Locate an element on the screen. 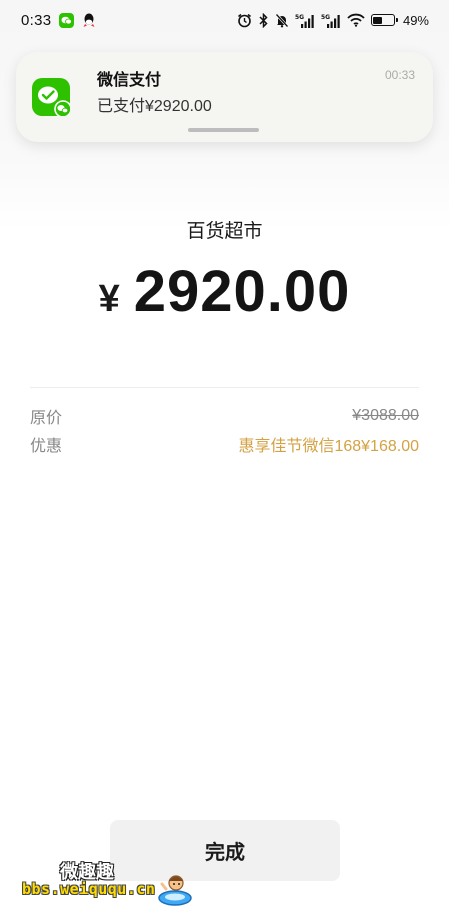 This screenshot has height=920, width=449. battery-percent: 49% is located at coordinates (415, 20).